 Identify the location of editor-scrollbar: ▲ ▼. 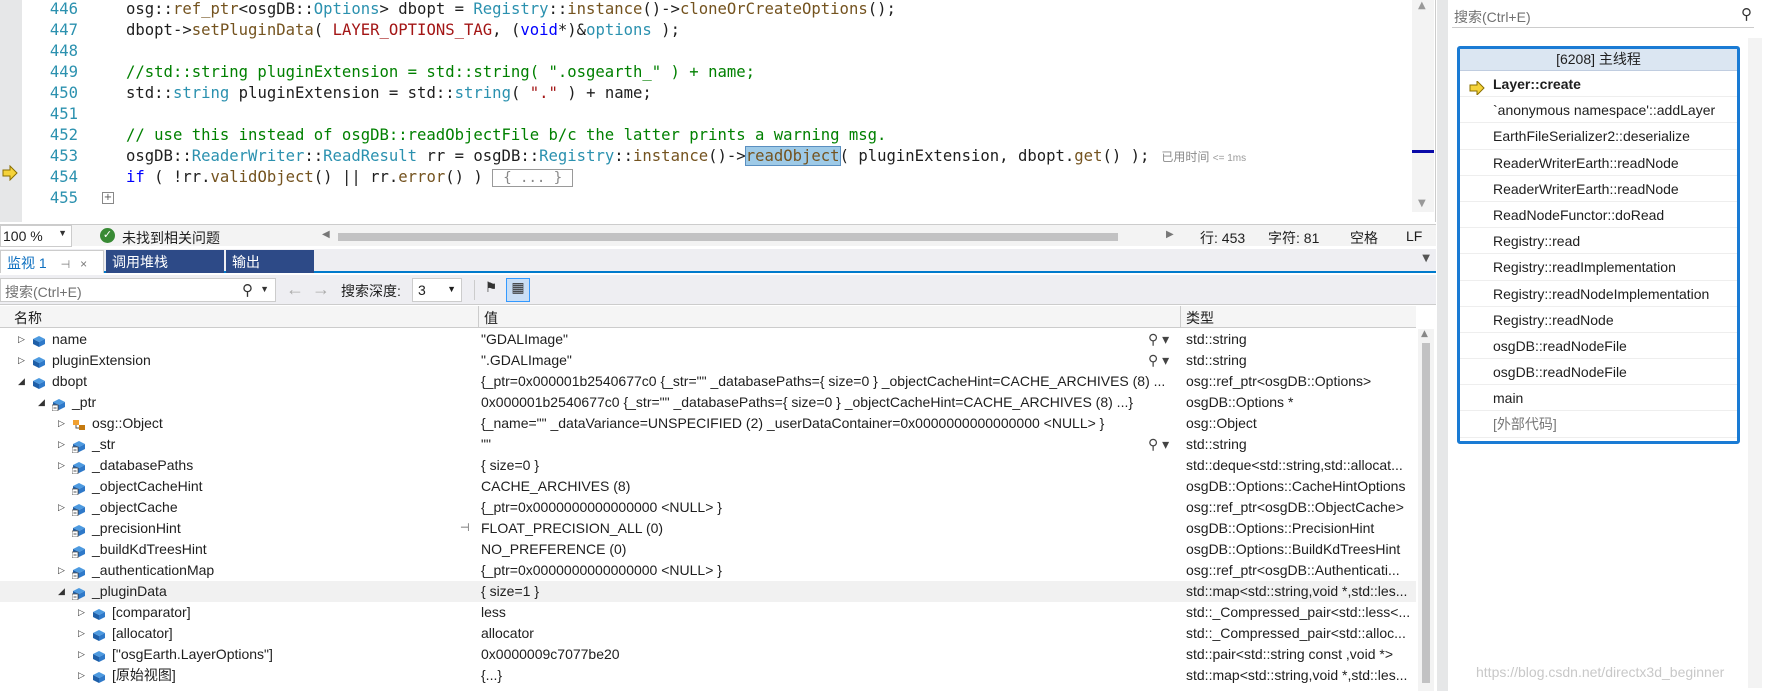
(1423, 106).